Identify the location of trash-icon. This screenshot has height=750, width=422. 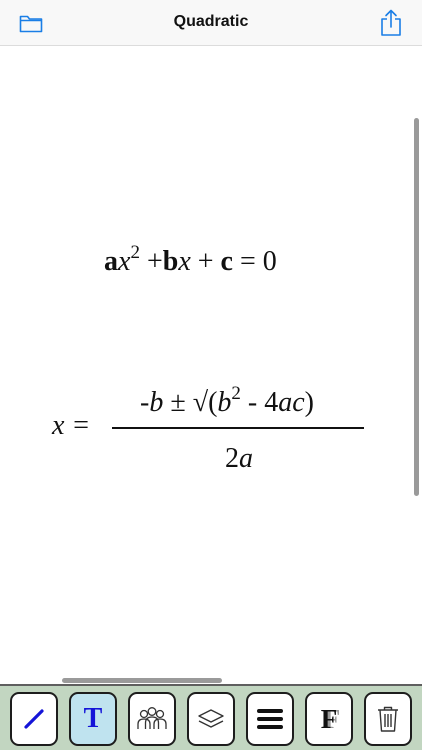
(388, 719).